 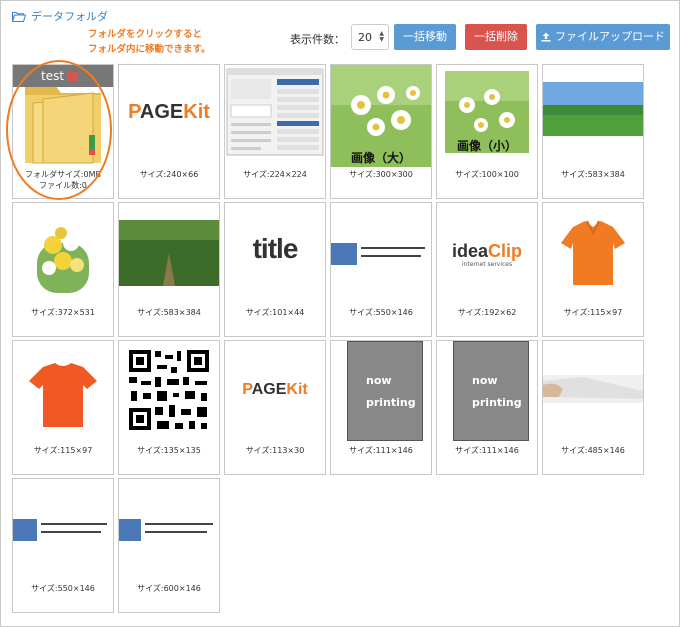 I want to click on file-upload-button: ファイルアップロード, so click(x=603, y=37).